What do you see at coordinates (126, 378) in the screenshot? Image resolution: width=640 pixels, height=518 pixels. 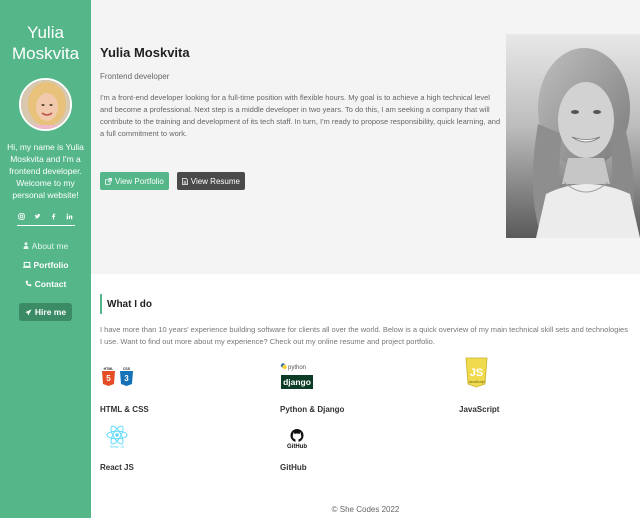 I see `svg-text: 3` at bounding box center [126, 378].